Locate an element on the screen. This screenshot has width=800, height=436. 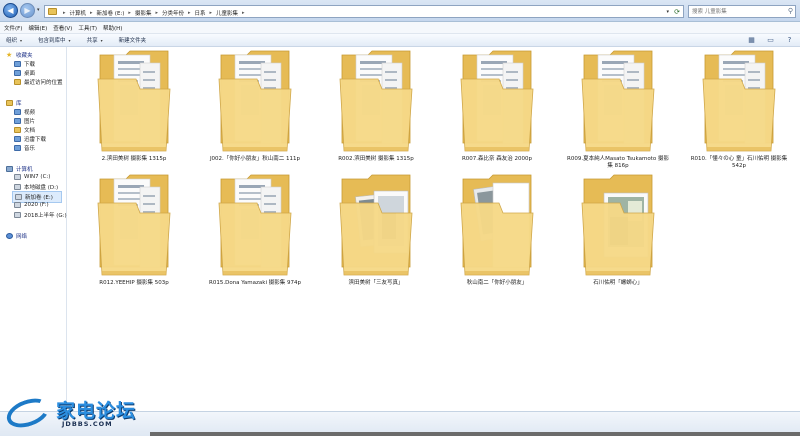
folder-label: 滨田美树「三友写真」 is located at coordinates (376, 283).